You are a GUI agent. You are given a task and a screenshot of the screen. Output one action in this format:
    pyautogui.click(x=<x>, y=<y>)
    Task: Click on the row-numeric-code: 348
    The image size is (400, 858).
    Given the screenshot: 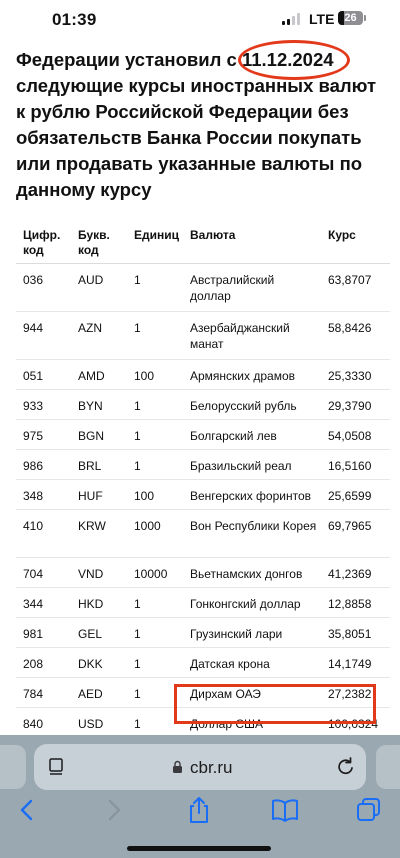 What is the action you would take?
    pyautogui.click(x=33, y=496)
    